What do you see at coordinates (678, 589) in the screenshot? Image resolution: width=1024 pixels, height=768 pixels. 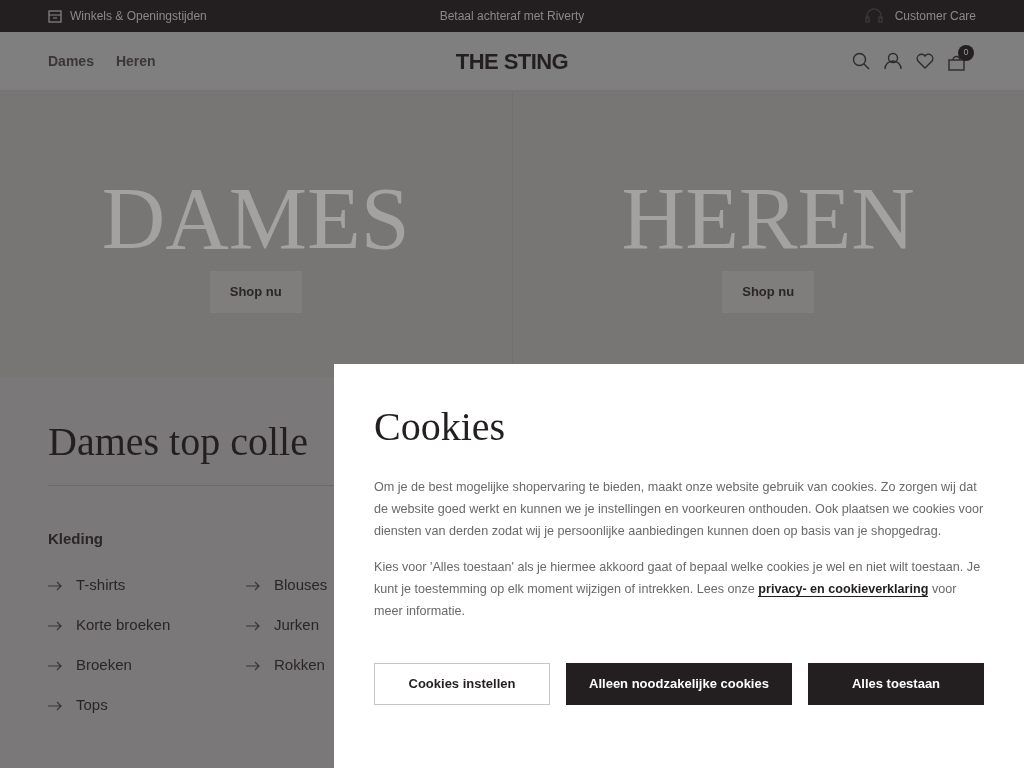 I see `cookie-consent-text: Kies voor 'Alles toestaan' als je hiermee akkoord gaat of bepaal welke cookies je wel en niet wilt toestaan. Je kunt je toestemming op elk moment wijzigen of intrekken. Lees onze privacy- en cookieverklaring voor meer informatie.` at bounding box center [678, 589].